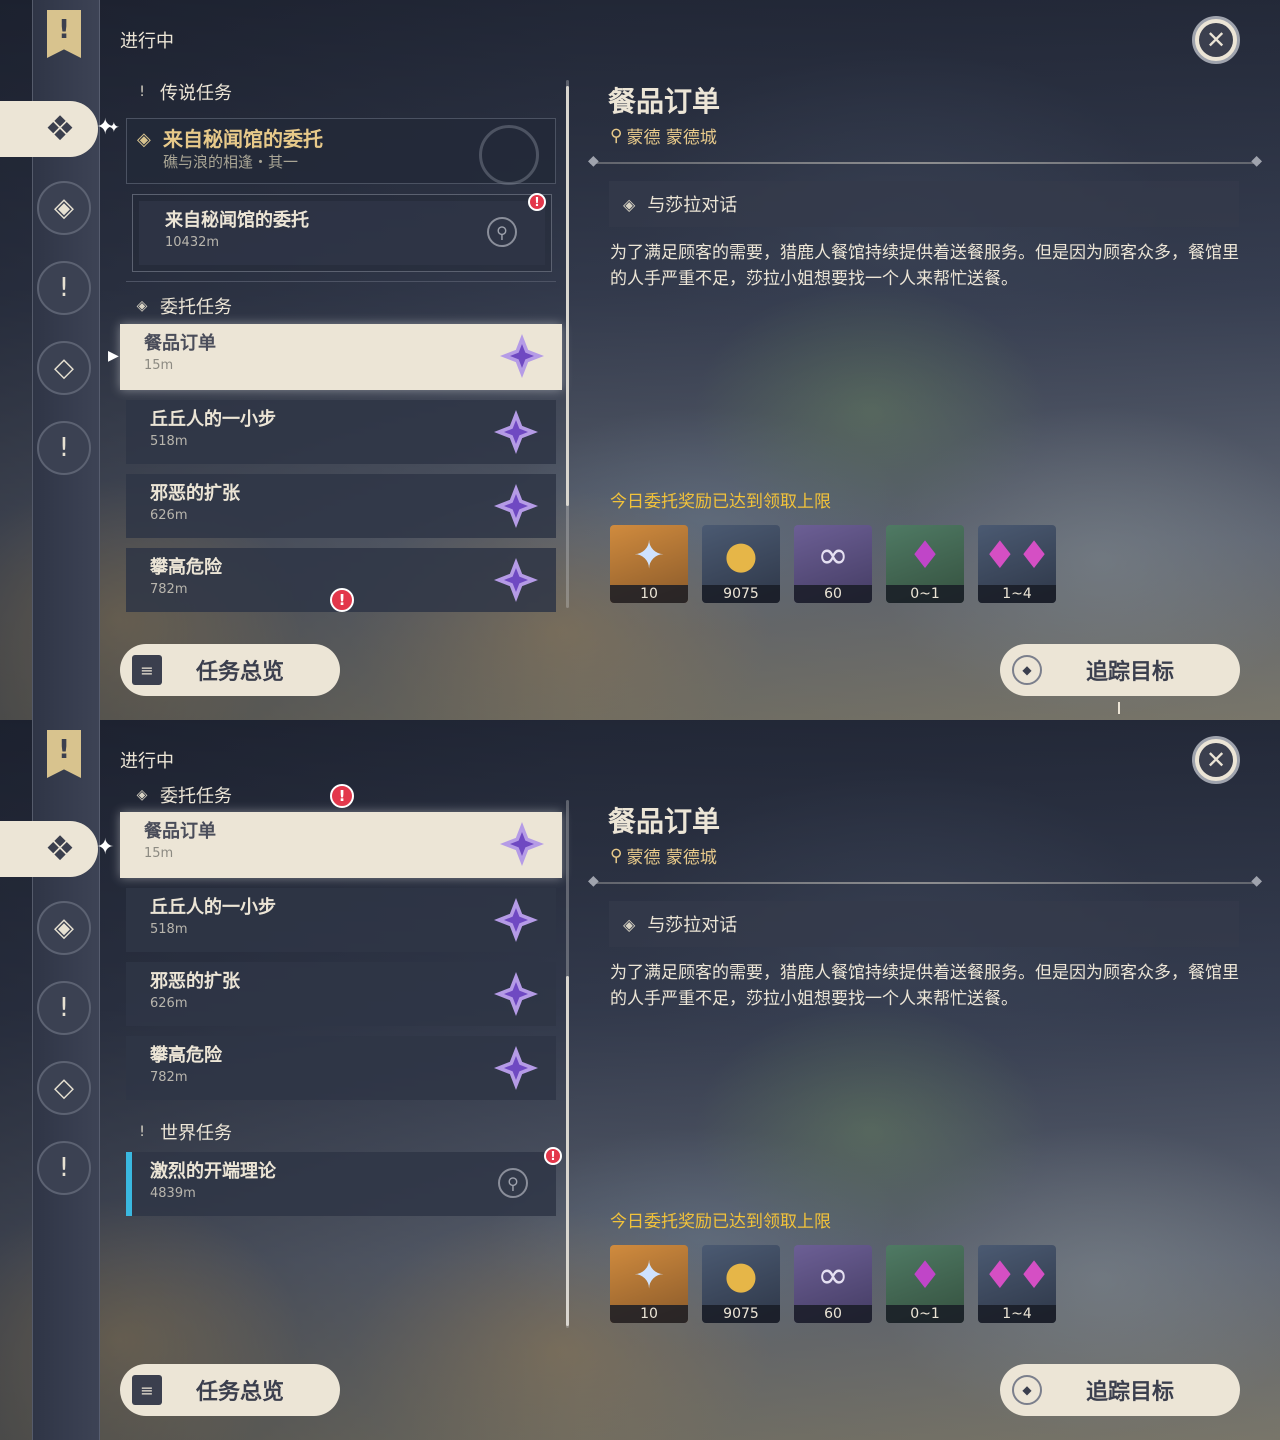 This screenshot has height=1440, width=1280. What do you see at coordinates (1119, 708) in the screenshot?
I see `scroll-indicator` at bounding box center [1119, 708].